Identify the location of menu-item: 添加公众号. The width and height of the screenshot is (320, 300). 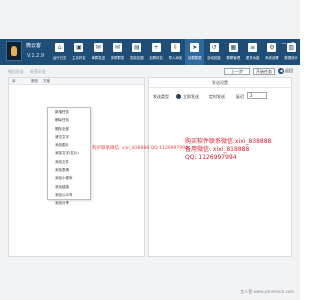
(69, 195).